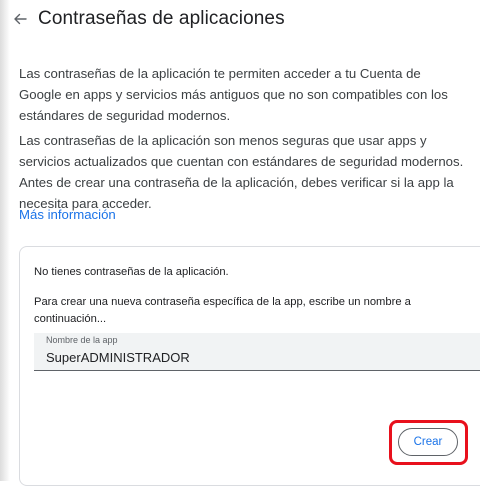 The image size is (480, 486). Describe the element at coordinates (20, 19) in the screenshot. I see `arrow-left-icon` at that location.